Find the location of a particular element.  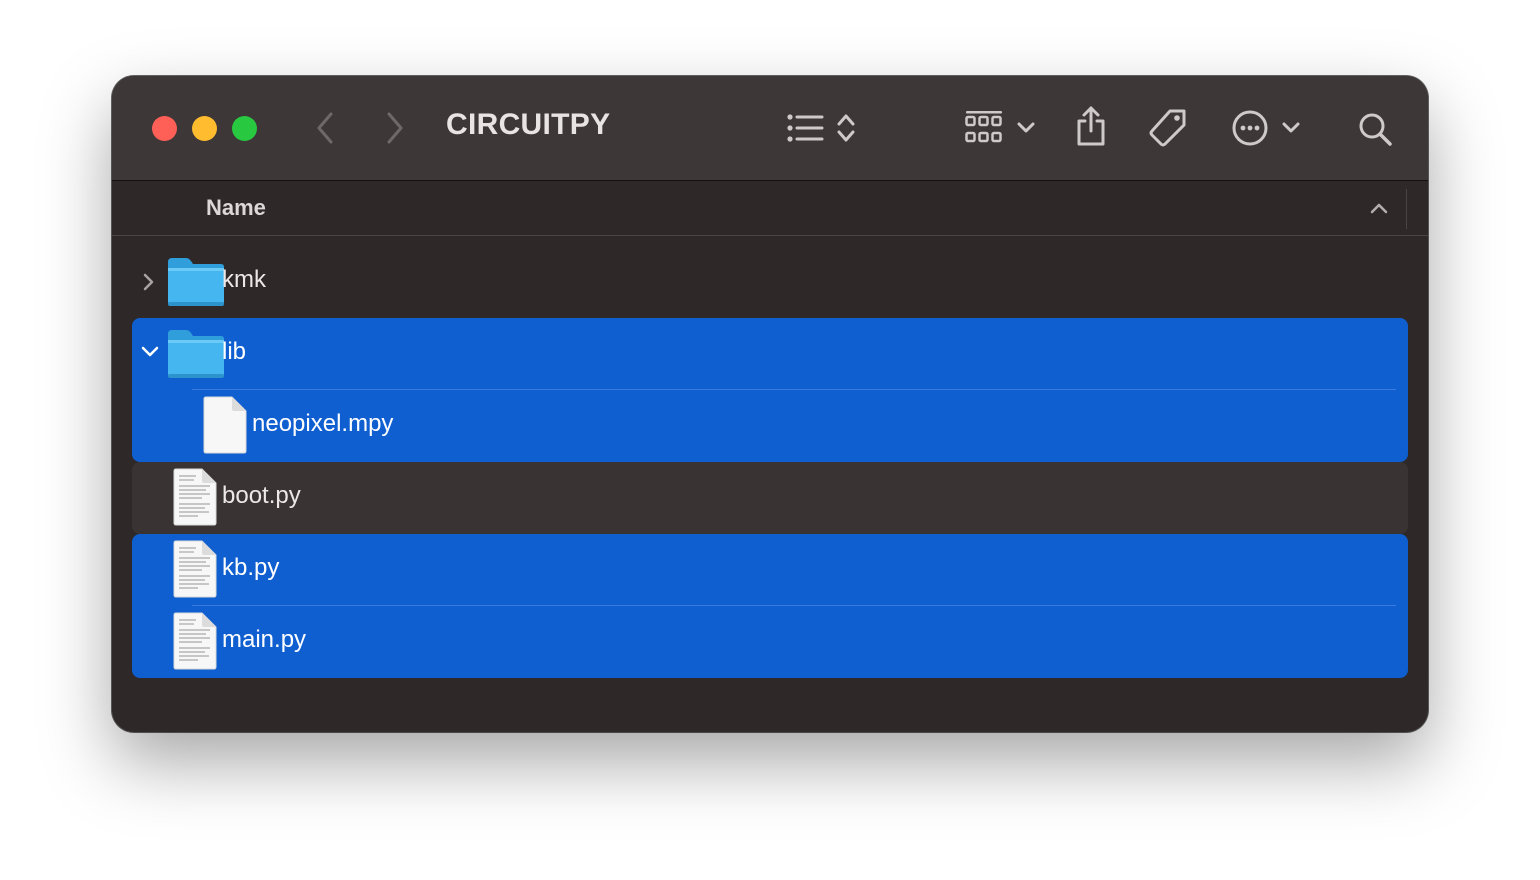

close-window-button is located at coordinates (164, 128).